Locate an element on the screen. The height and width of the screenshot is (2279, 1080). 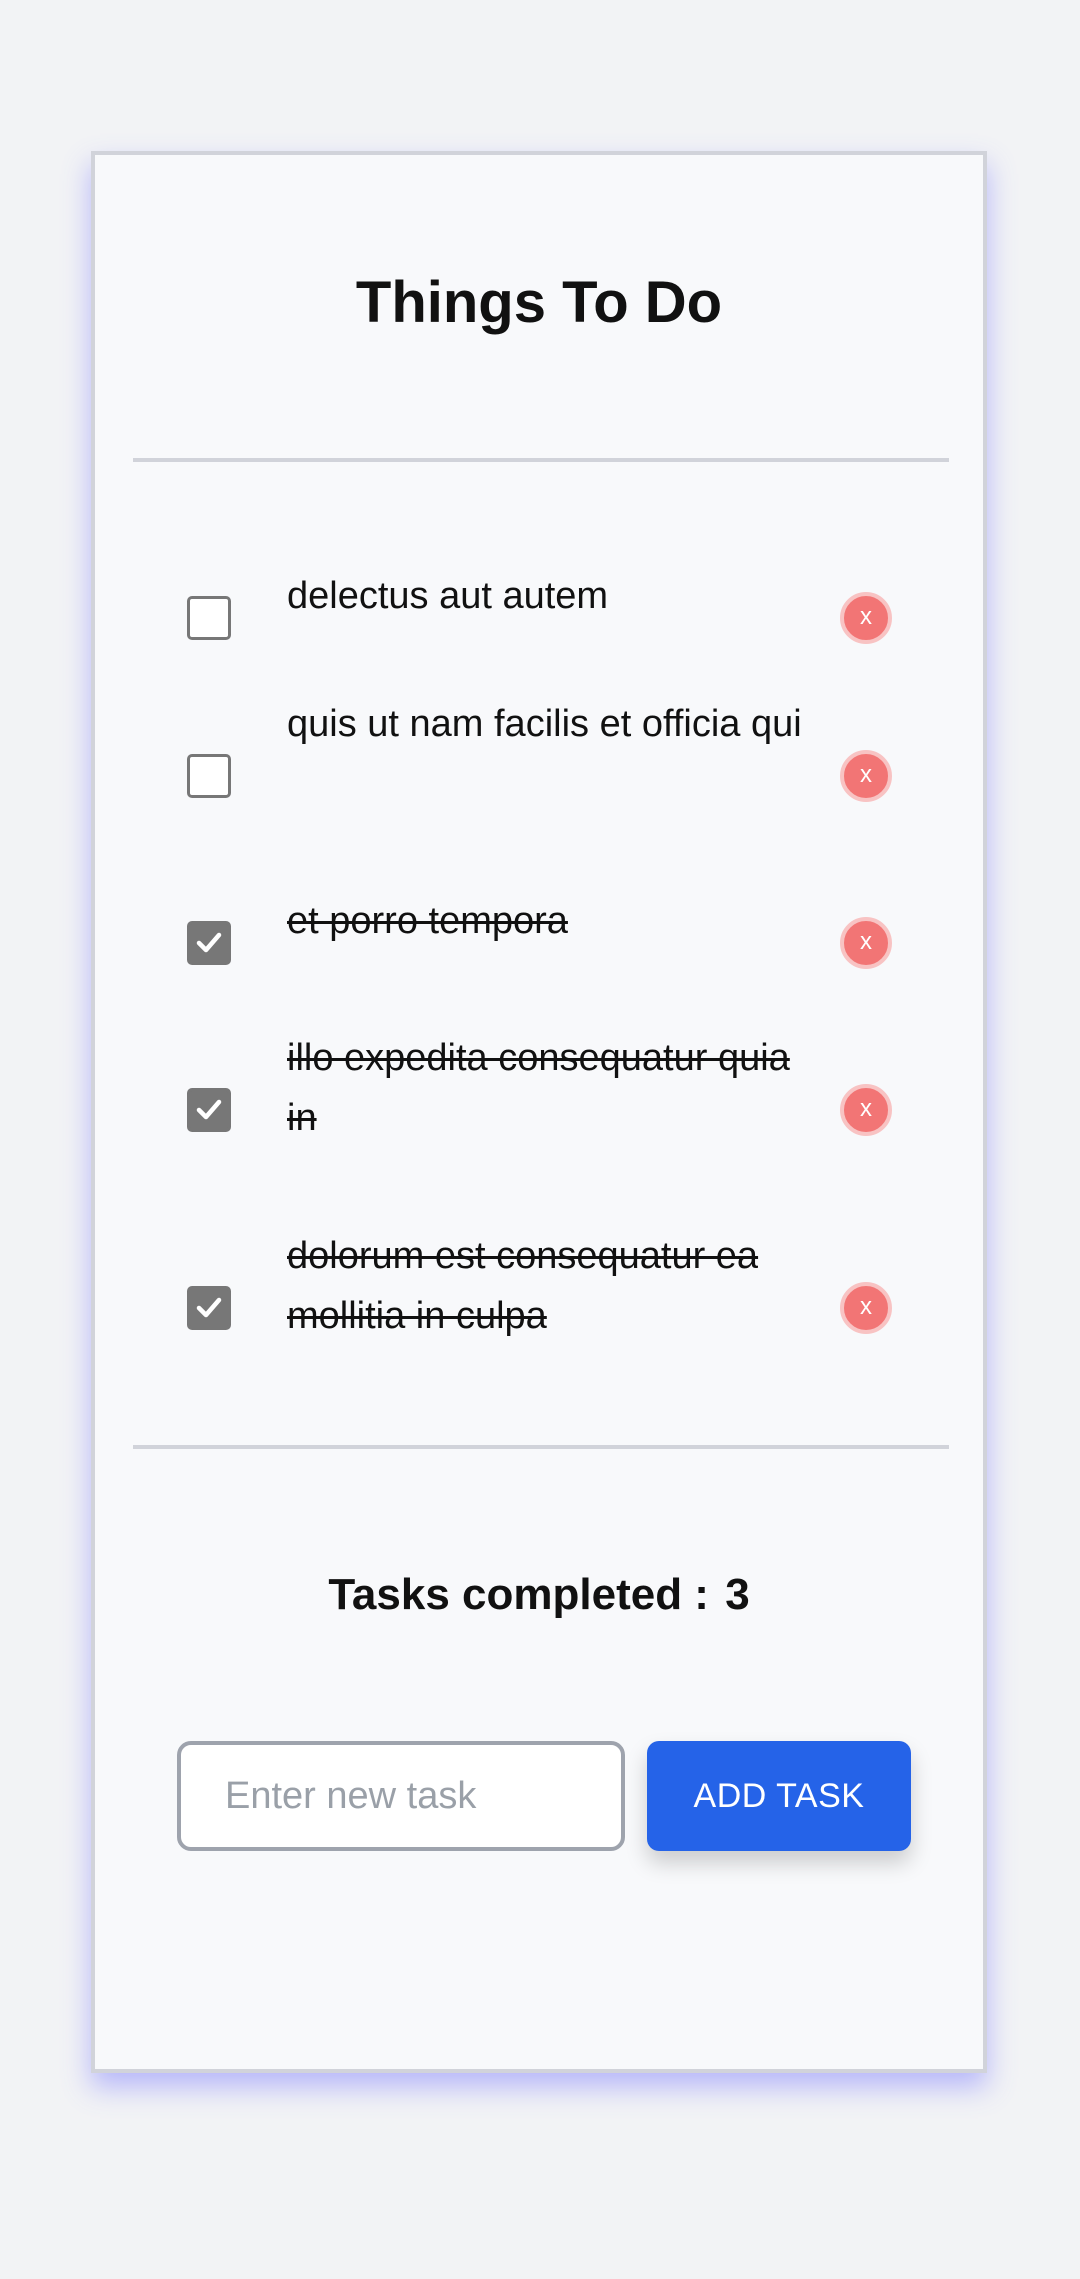
tasks-completed-summary: Tasks completed : 3 is located at coordinates (539, 1595).